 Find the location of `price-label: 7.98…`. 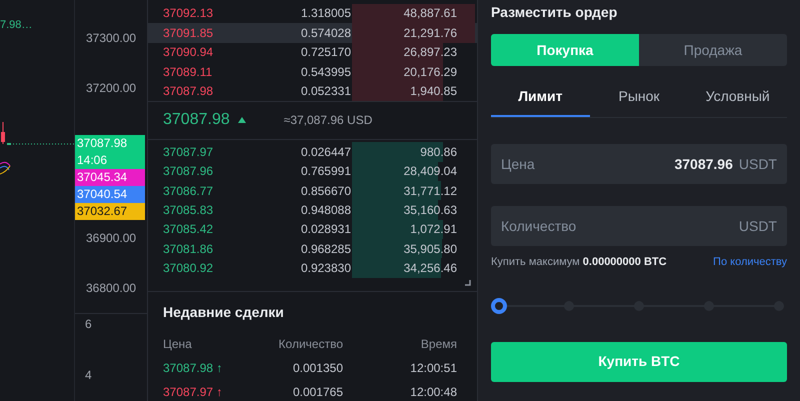

price-label: 7.98… is located at coordinates (16, 25).